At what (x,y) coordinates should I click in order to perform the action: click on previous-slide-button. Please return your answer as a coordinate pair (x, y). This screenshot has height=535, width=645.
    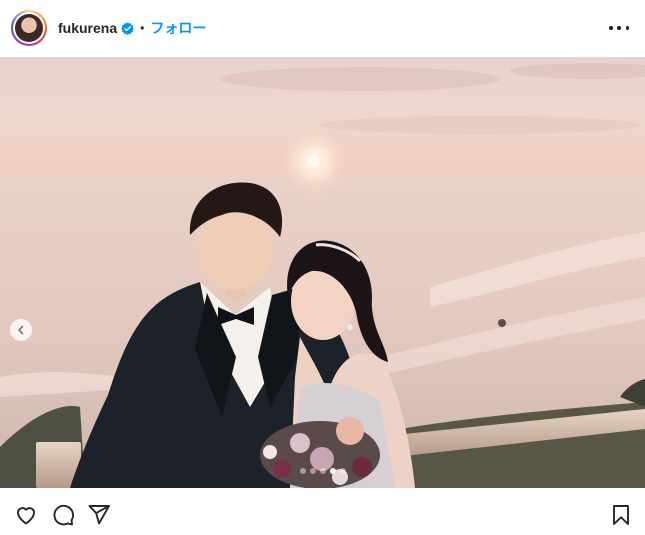
    Looking at the image, I should click on (21, 330).